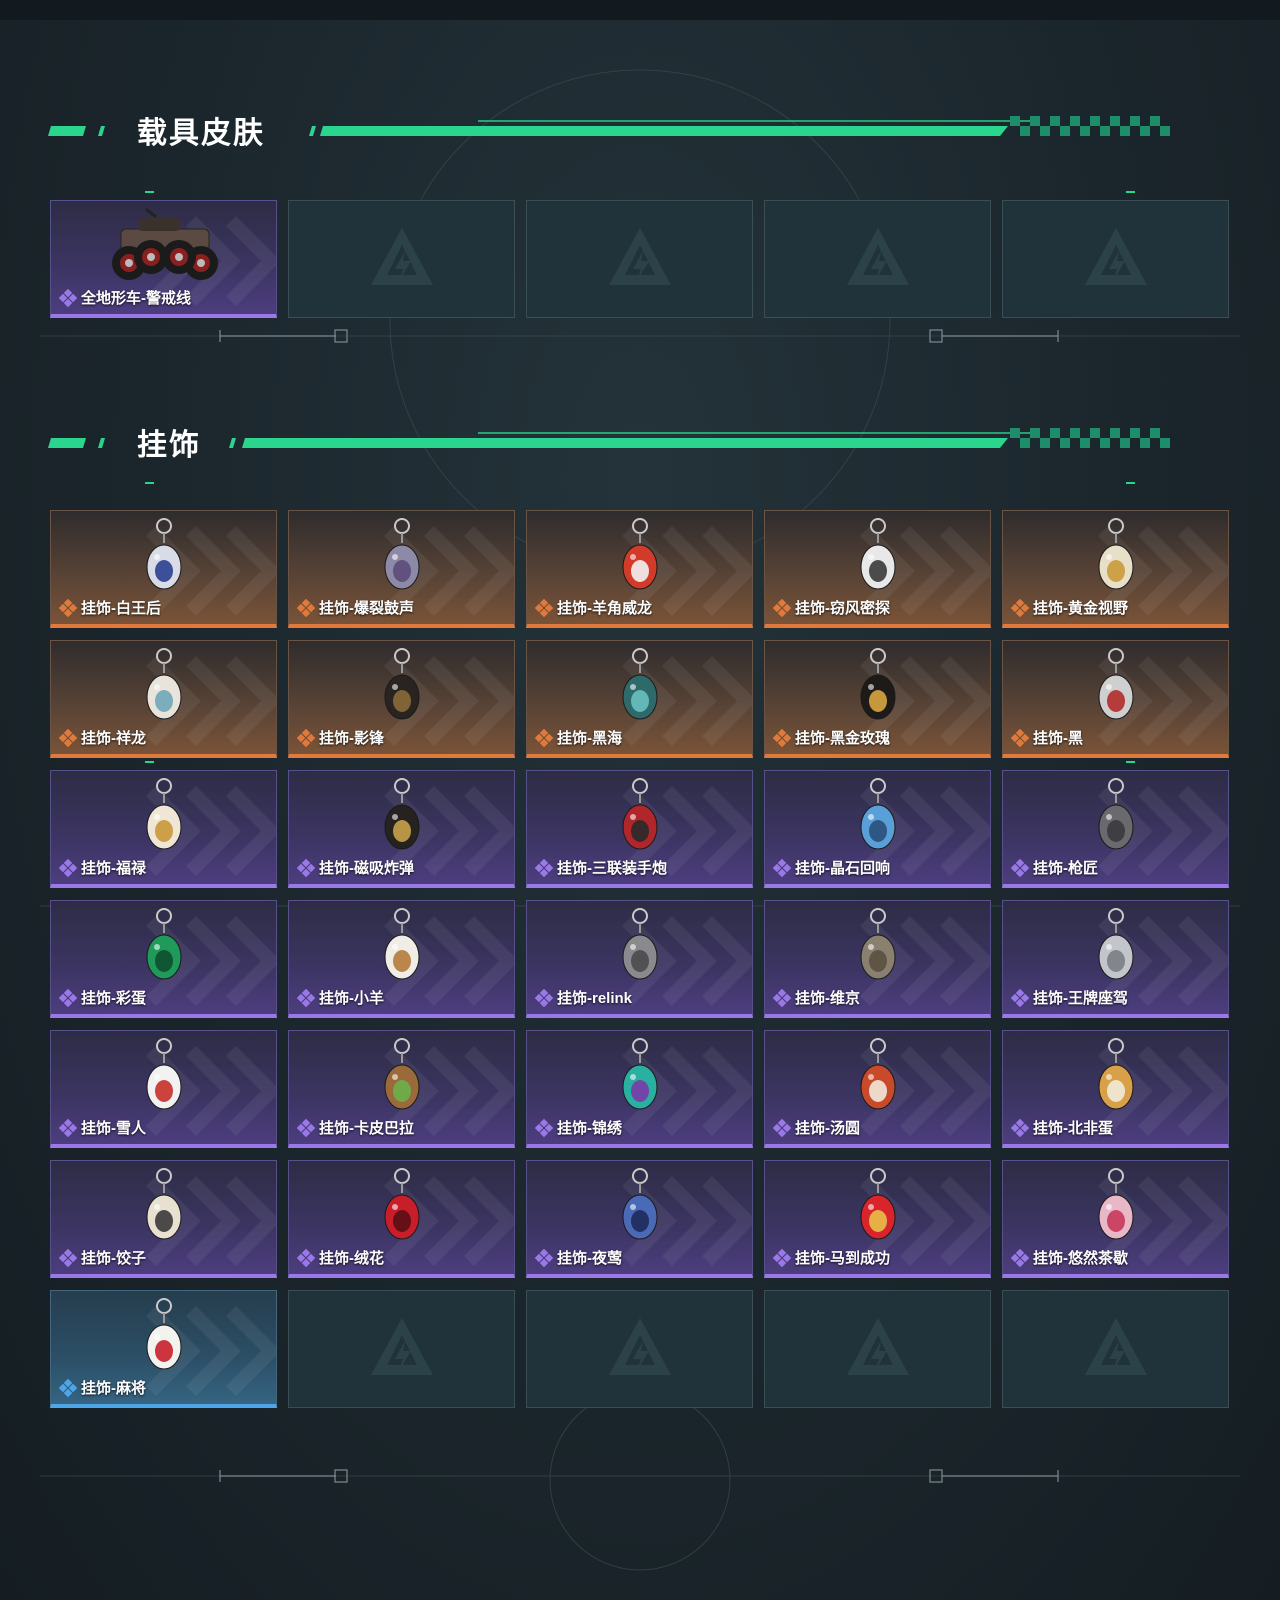 Image resolution: width=1280 pixels, height=1600 pixels. What do you see at coordinates (1058, 738) in the screenshot?
I see `item-name: 挂饰-黑` at bounding box center [1058, 738].